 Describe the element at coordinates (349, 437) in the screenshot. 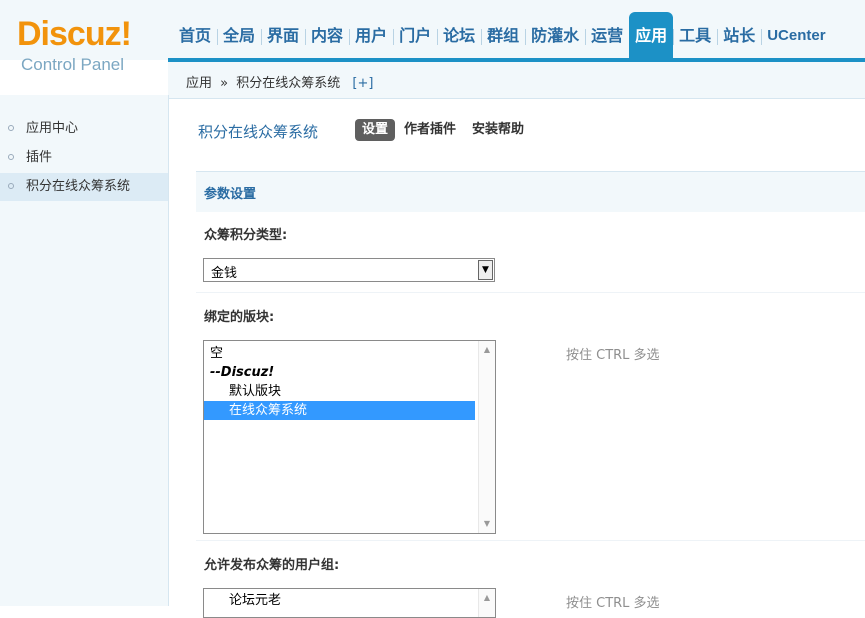

I see `bound-forums-listbox: 空 --Discuz! 默认版块 在线众筹系统 ▲ ▼` at that location.